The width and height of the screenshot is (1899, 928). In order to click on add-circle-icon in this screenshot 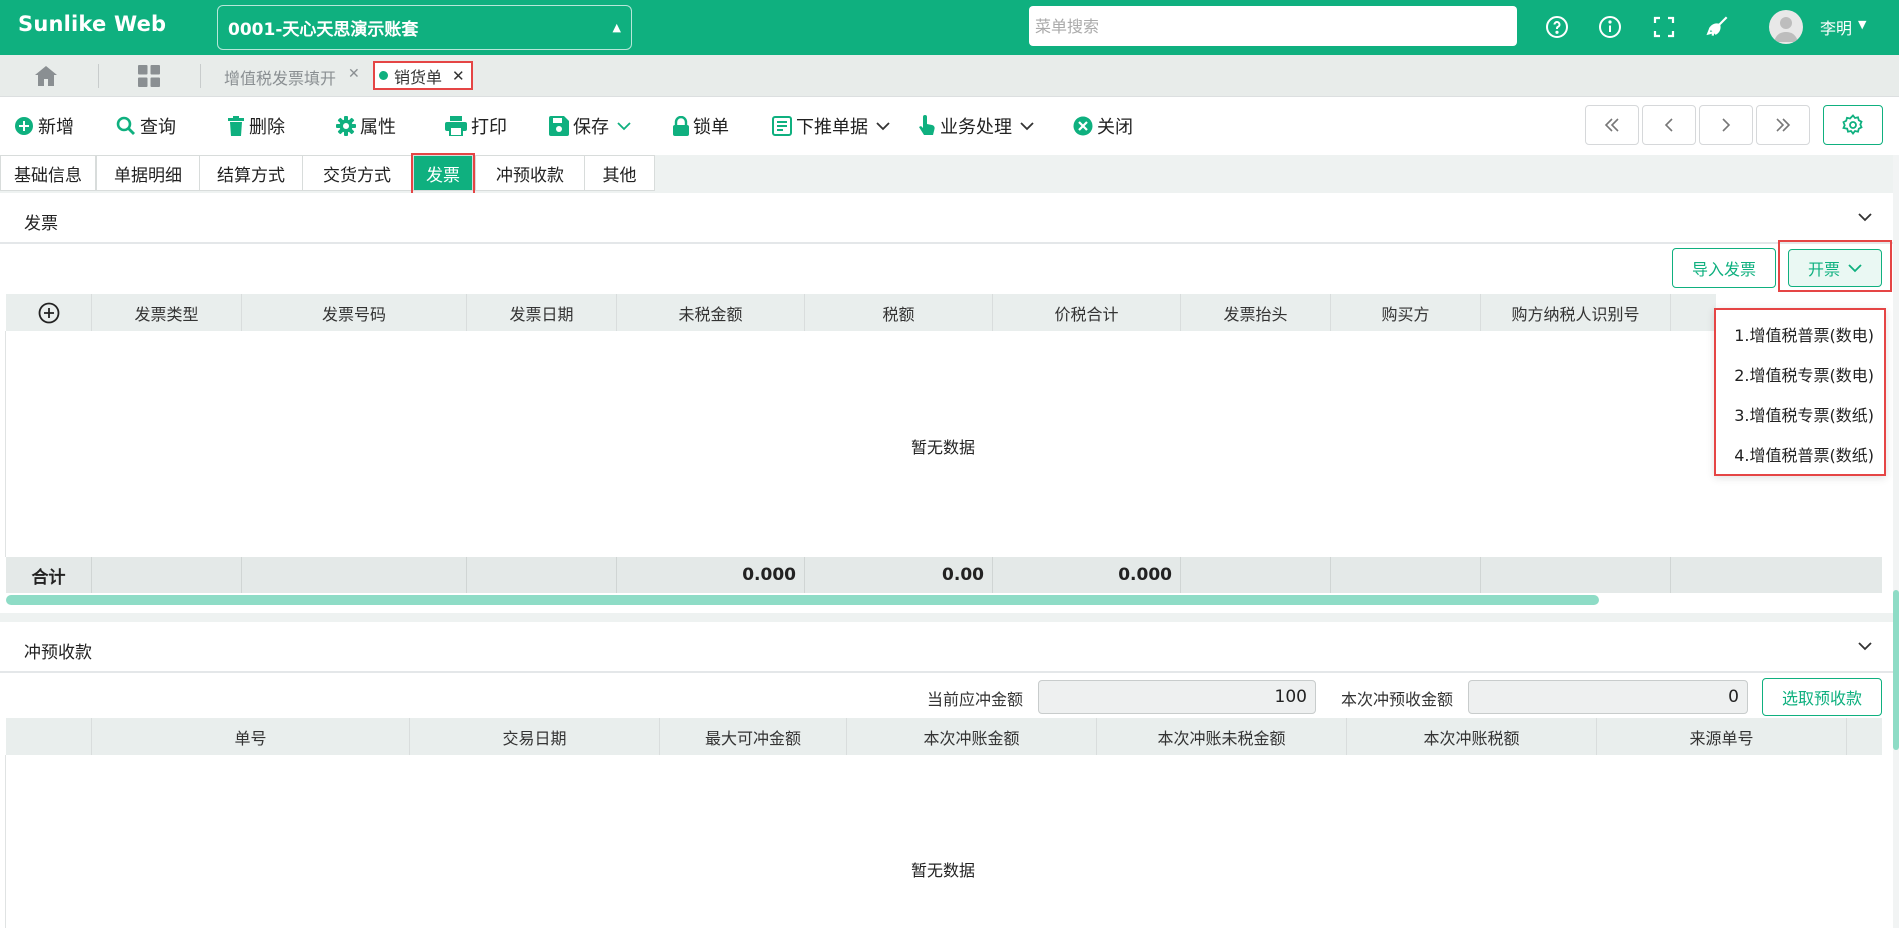, I will do `click(48, 312)`.